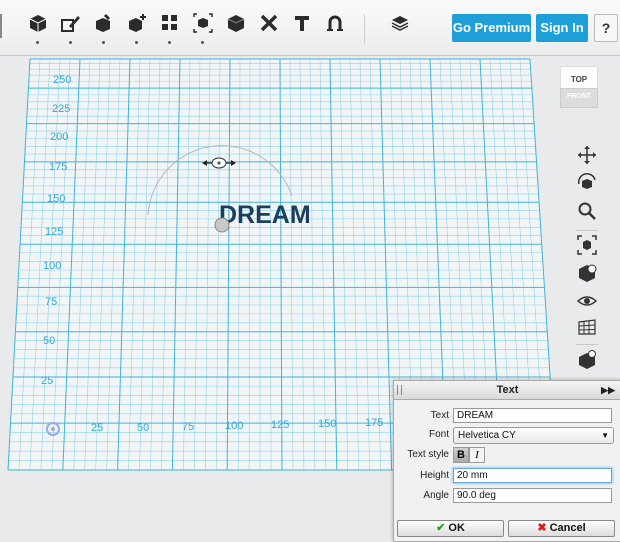 This screenshot has width=620, height=542. I want to click on font-row: Font Helvetica CY ▼, so click(507, 436).